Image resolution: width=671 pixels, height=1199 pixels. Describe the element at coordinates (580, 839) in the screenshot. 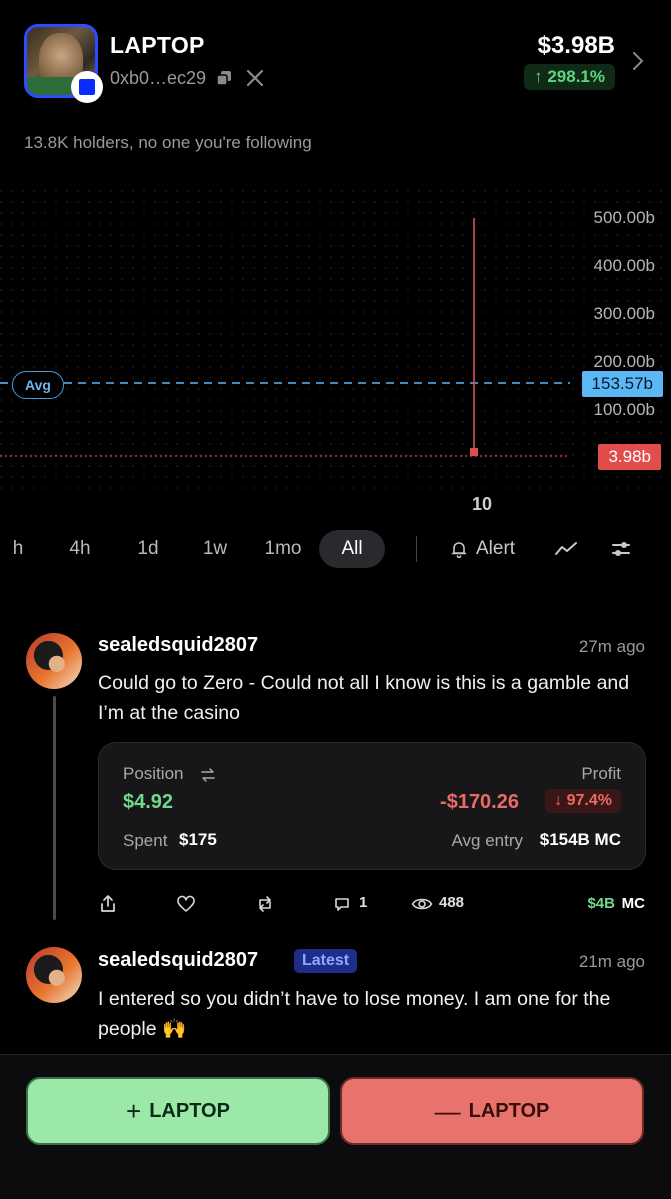

I see `avg-entry-value: $154B MC` at that location.